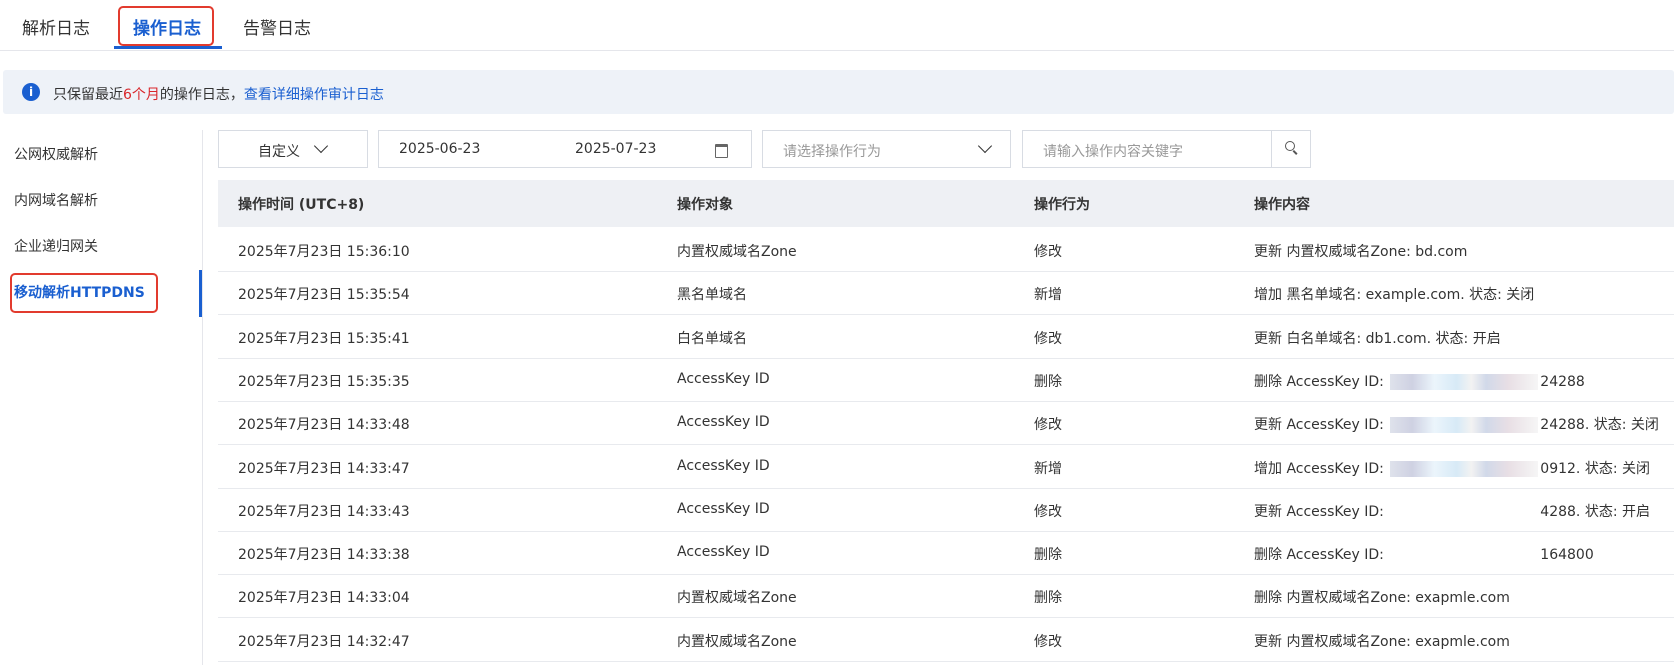 This screenshot has width=1674, height=665. I want to click on sidebar: 公网权威解析 内网域名解析 企业递归网关 移动解析HTTPDNS, so click(101, 397).